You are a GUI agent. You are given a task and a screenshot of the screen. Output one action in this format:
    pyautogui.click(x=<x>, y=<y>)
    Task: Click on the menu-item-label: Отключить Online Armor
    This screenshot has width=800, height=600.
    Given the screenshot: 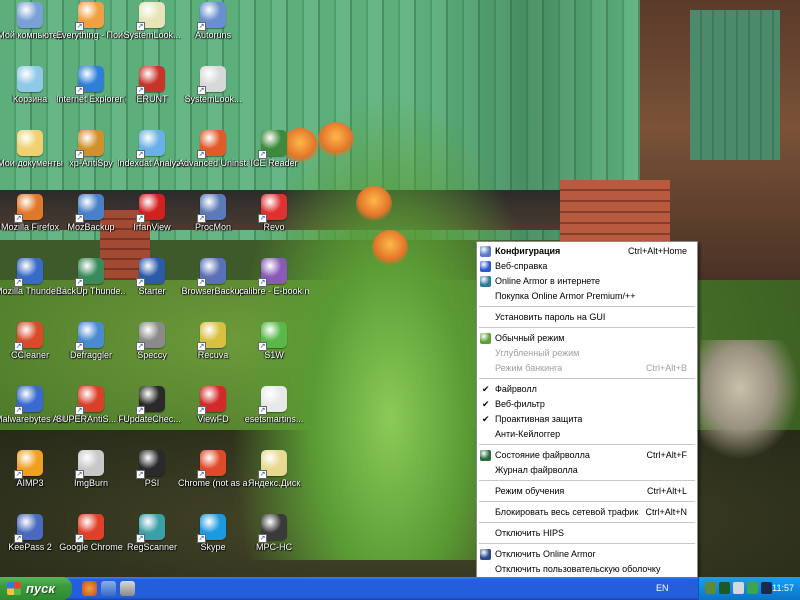 What is the action you would take?
    pyautogui.click(x=545, y=554)
    